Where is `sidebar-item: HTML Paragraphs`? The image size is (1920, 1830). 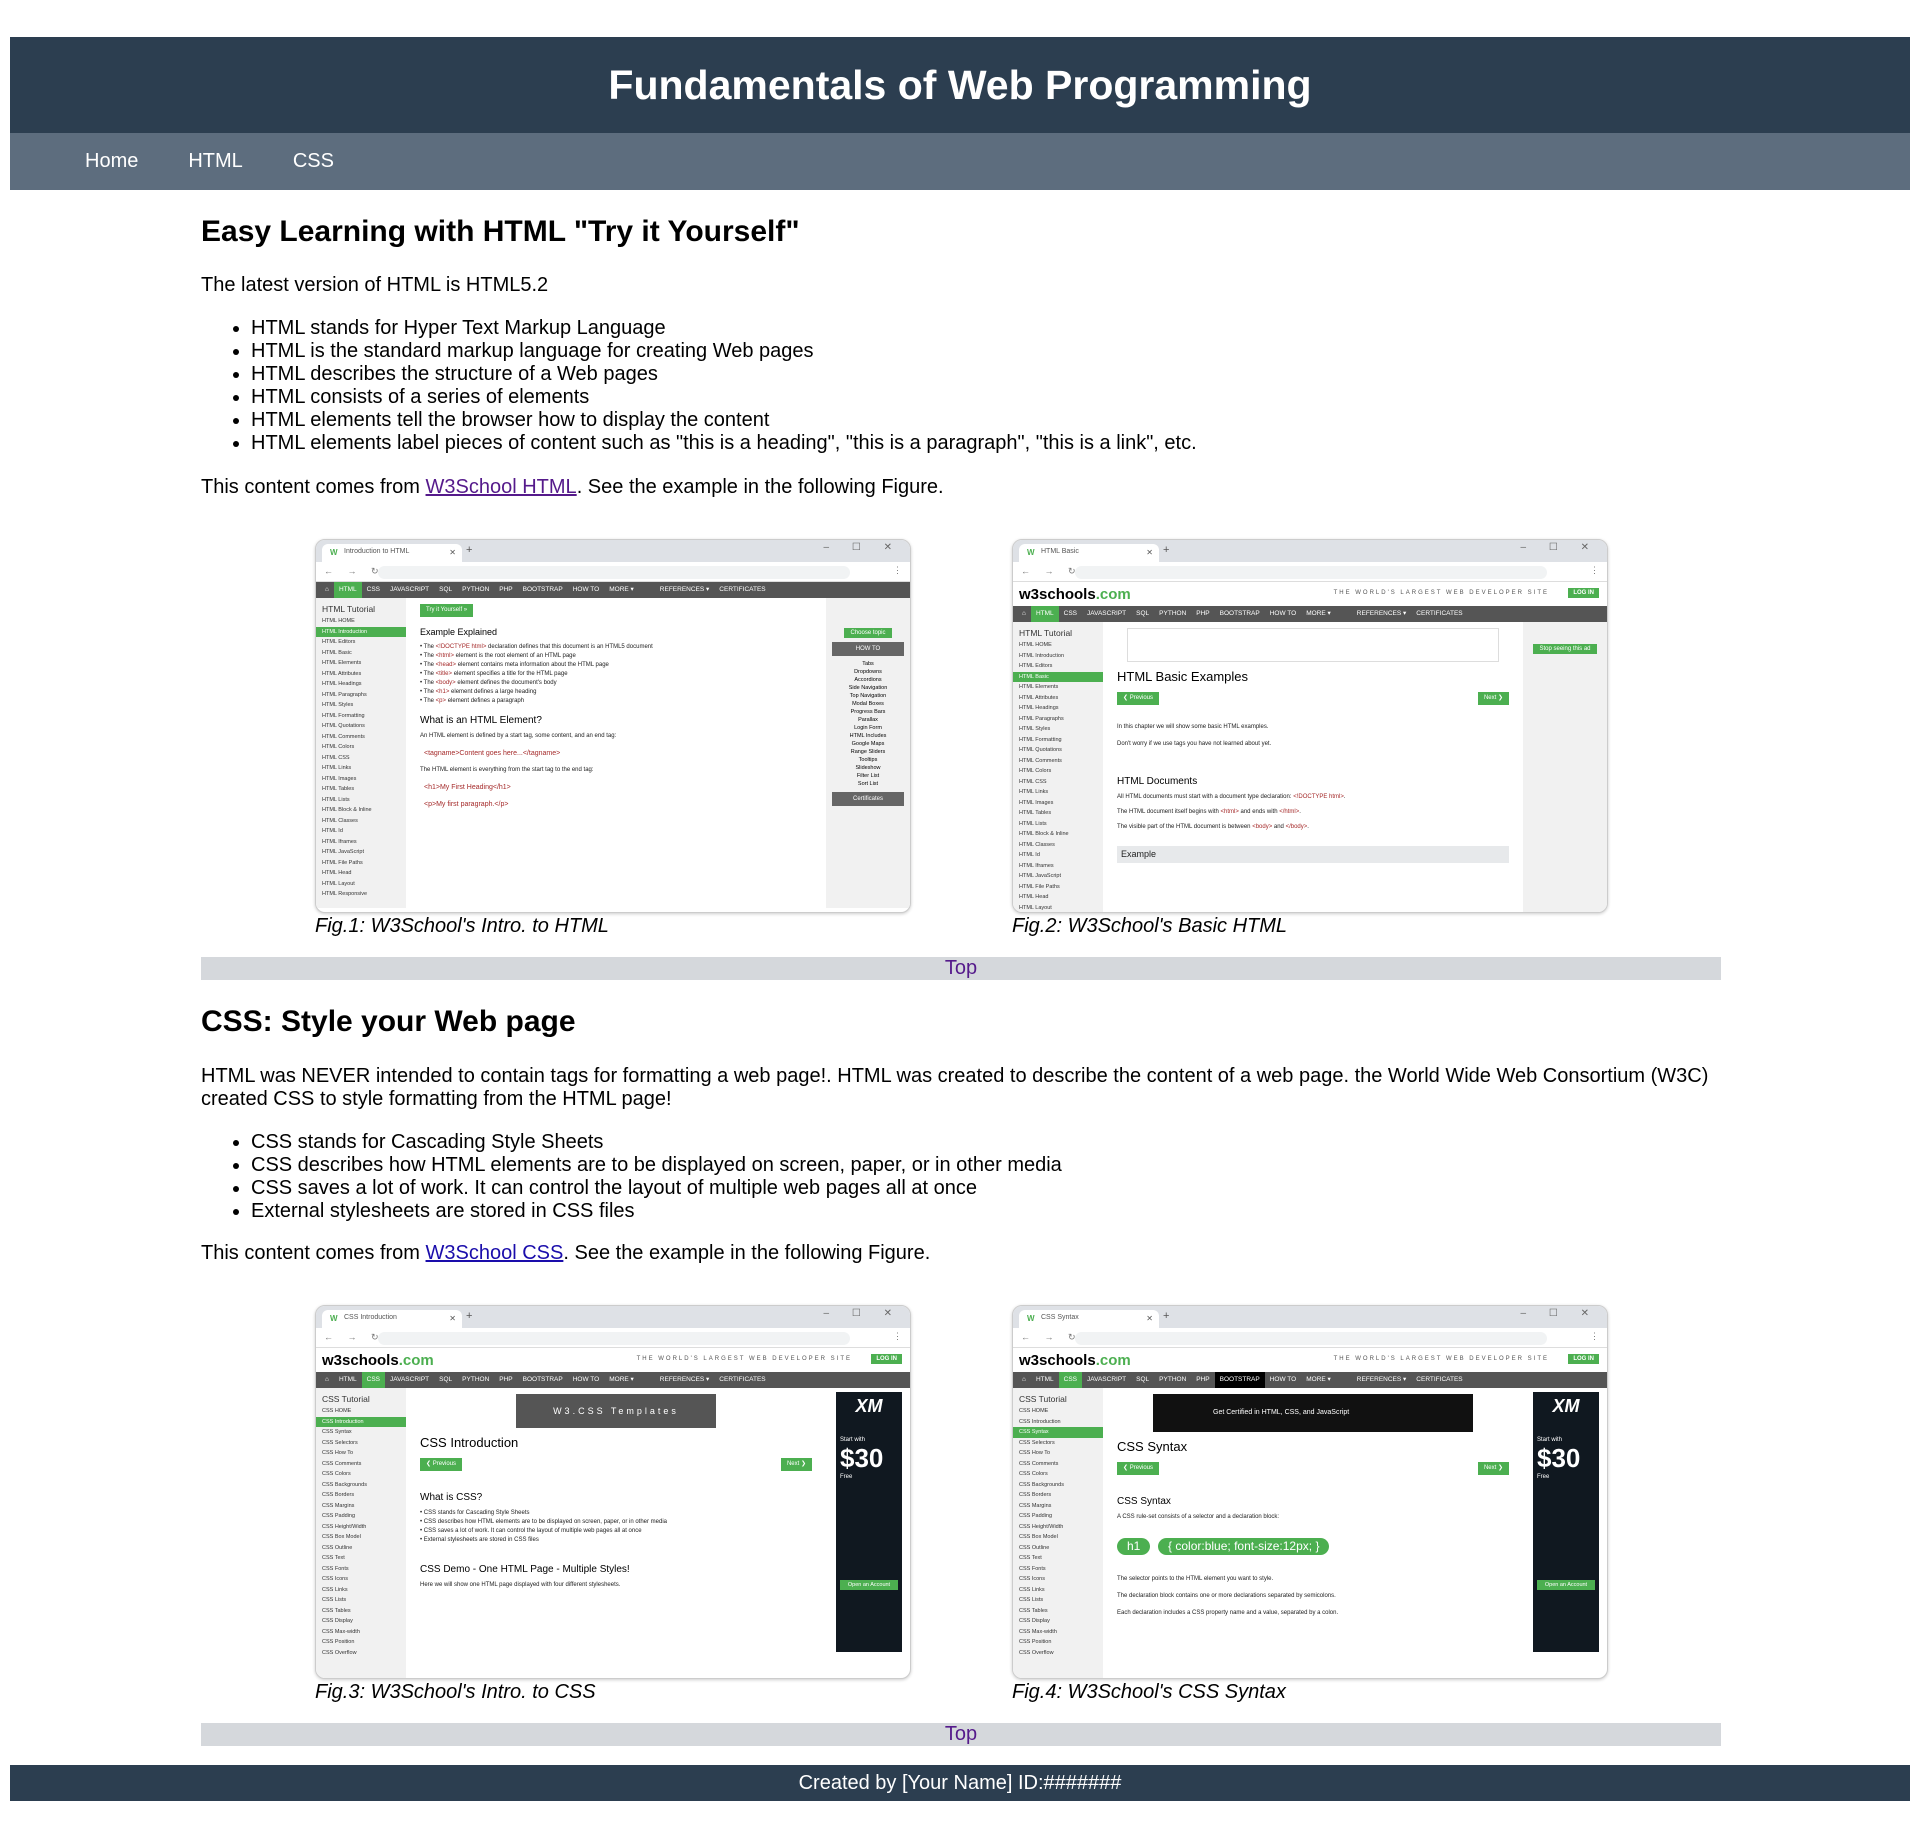
sidebar-item: HTML Paragraphs is located at coordinates (344, 694).